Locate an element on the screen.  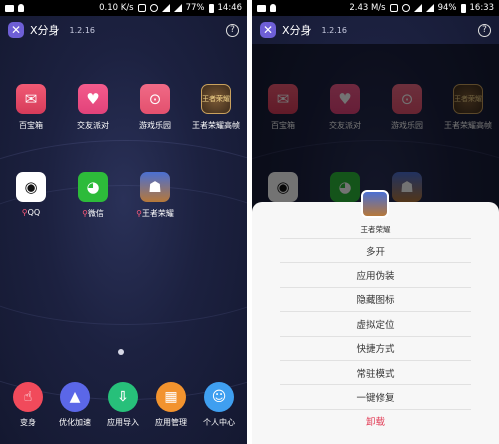
dock-manage: ▦ 应用管理 is located at coordinates (171, 405).